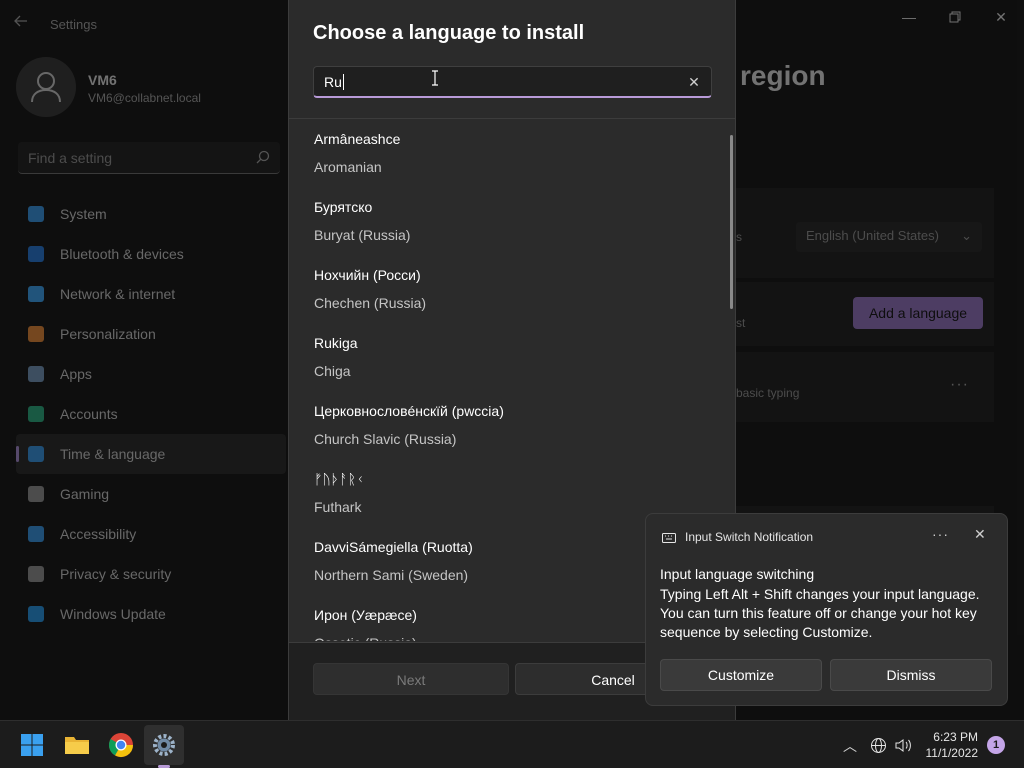 The width and height of the screenshot is (1024, 768). Describe the element at coordinates (263, 159) in the screenshot. I see `search-icon` at that location.